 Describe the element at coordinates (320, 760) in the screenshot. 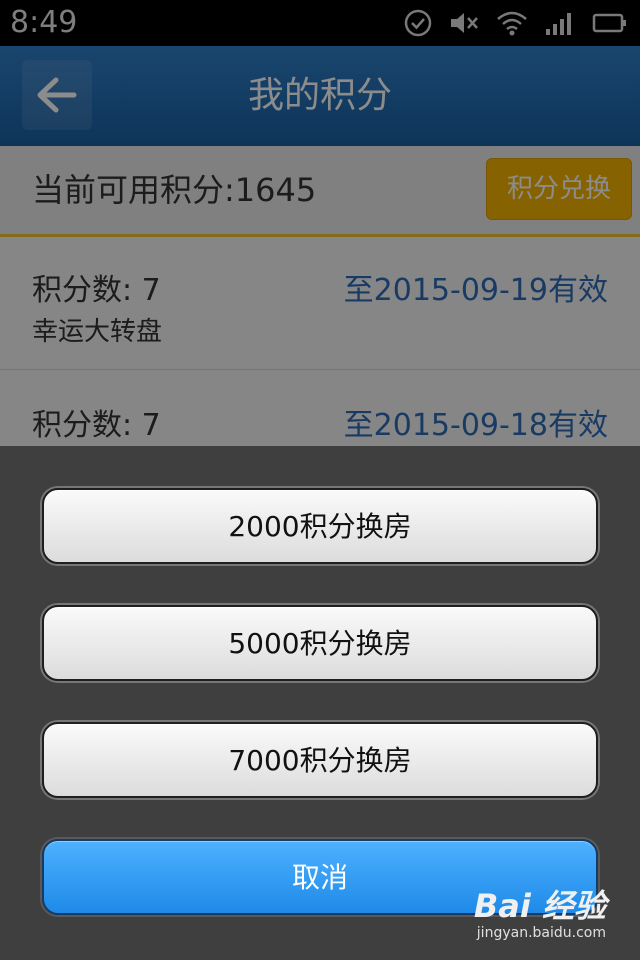

I see `exchange-7000-button: 7000积分换房` at that location.